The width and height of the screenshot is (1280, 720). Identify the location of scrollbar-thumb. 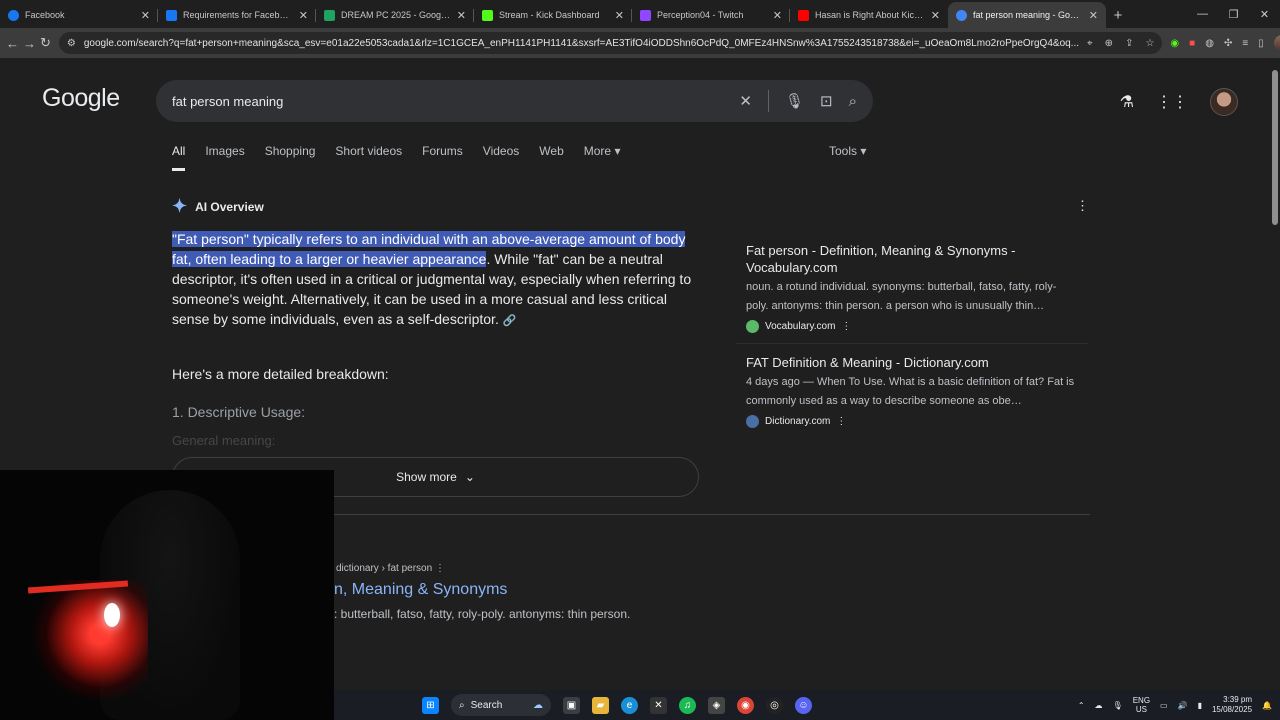
(1275, 147).